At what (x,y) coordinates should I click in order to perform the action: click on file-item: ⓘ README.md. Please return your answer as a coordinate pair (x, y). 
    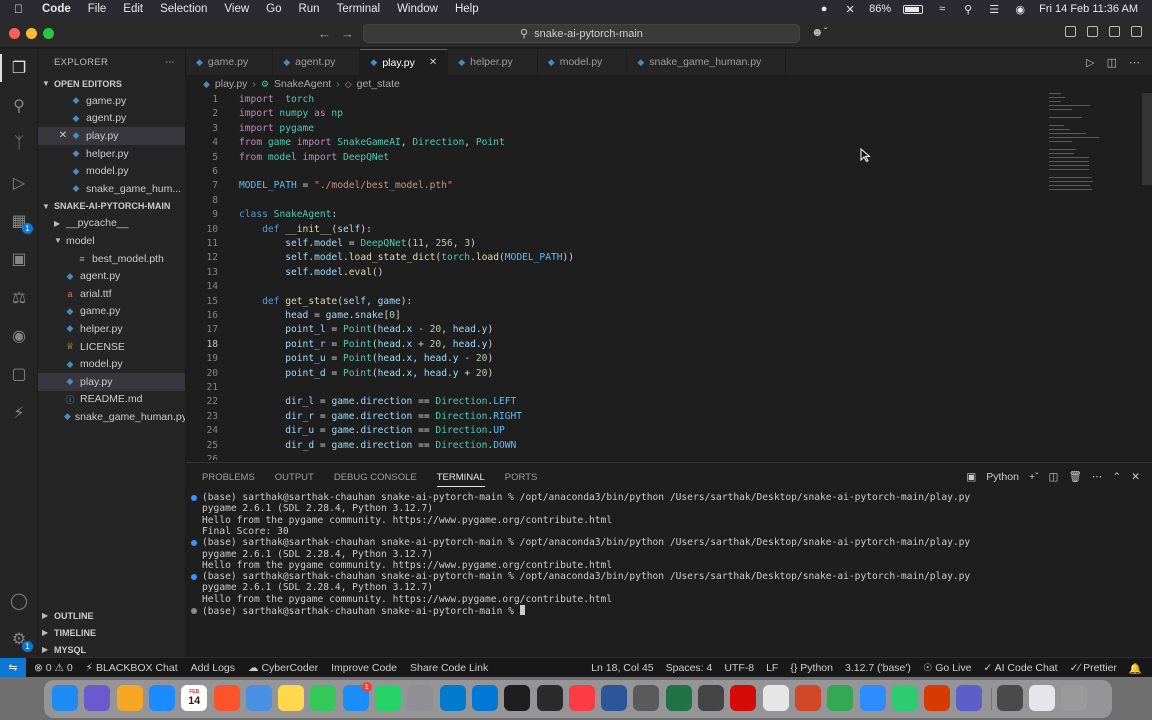
    Looking at the image, I should click on (111, 400).